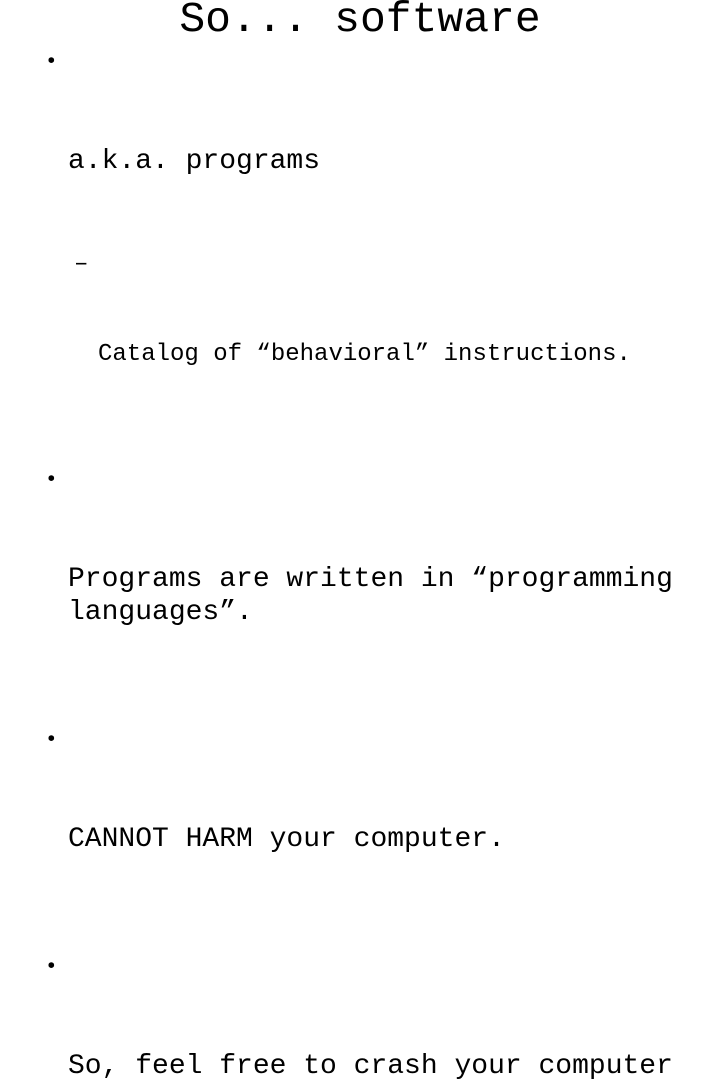 This screenshot has height=1080, width=720. Describe the element at coordinates (364, 354) in the screenshot. I see `sub-list-item-label: Catalog of “behavioral” instructions.` at that location.